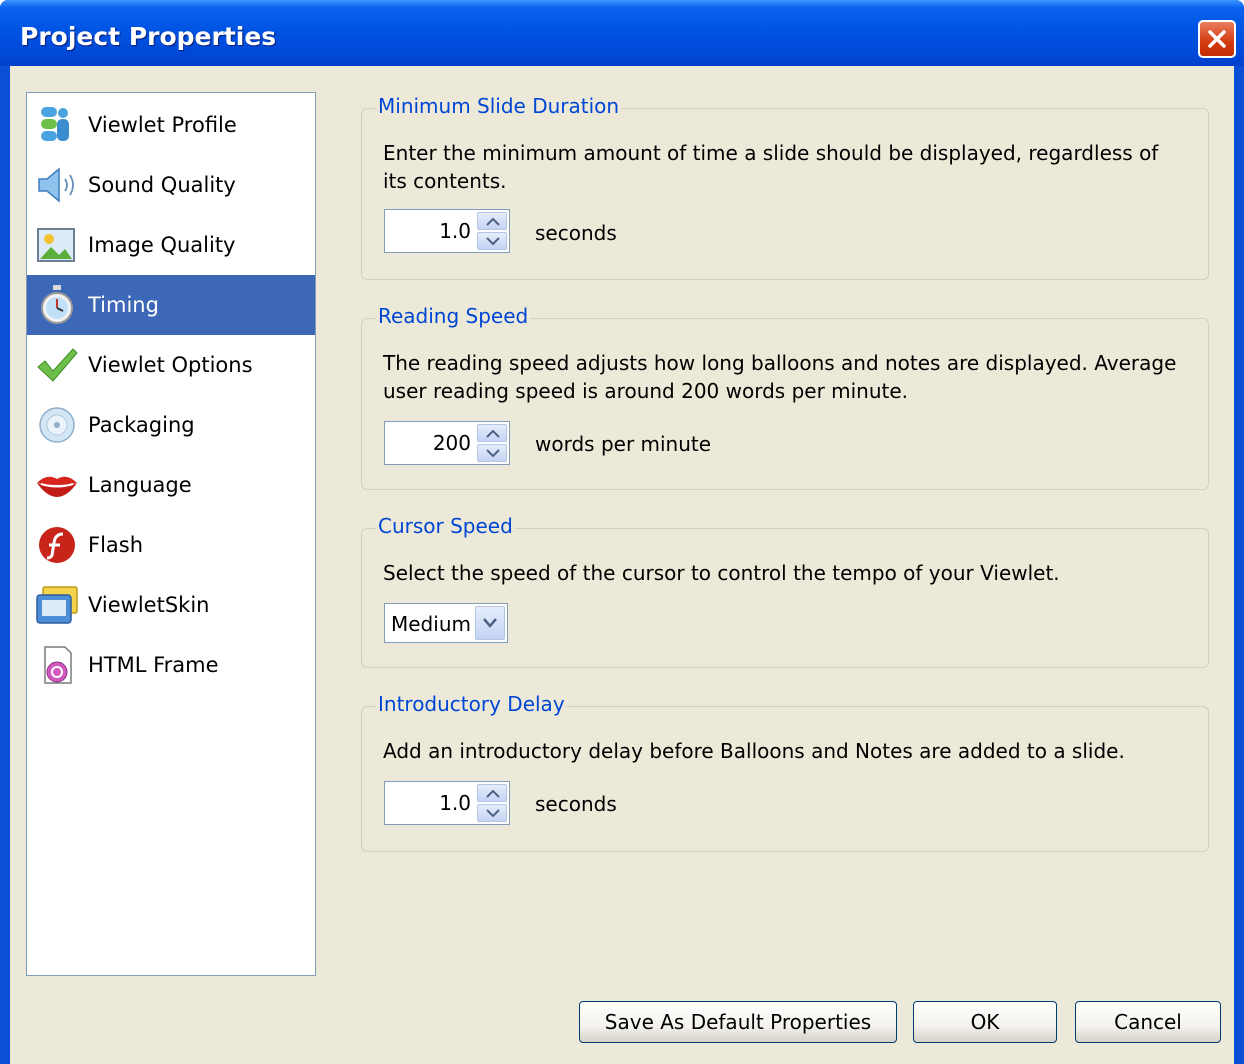 The width and height of the screenshot is (1244, 1064). What do you see at coordinates (738, 1022) in the screenshot?
I see `save-as-default-button: Save As Default Properties` at bounding box center [738, 1022].